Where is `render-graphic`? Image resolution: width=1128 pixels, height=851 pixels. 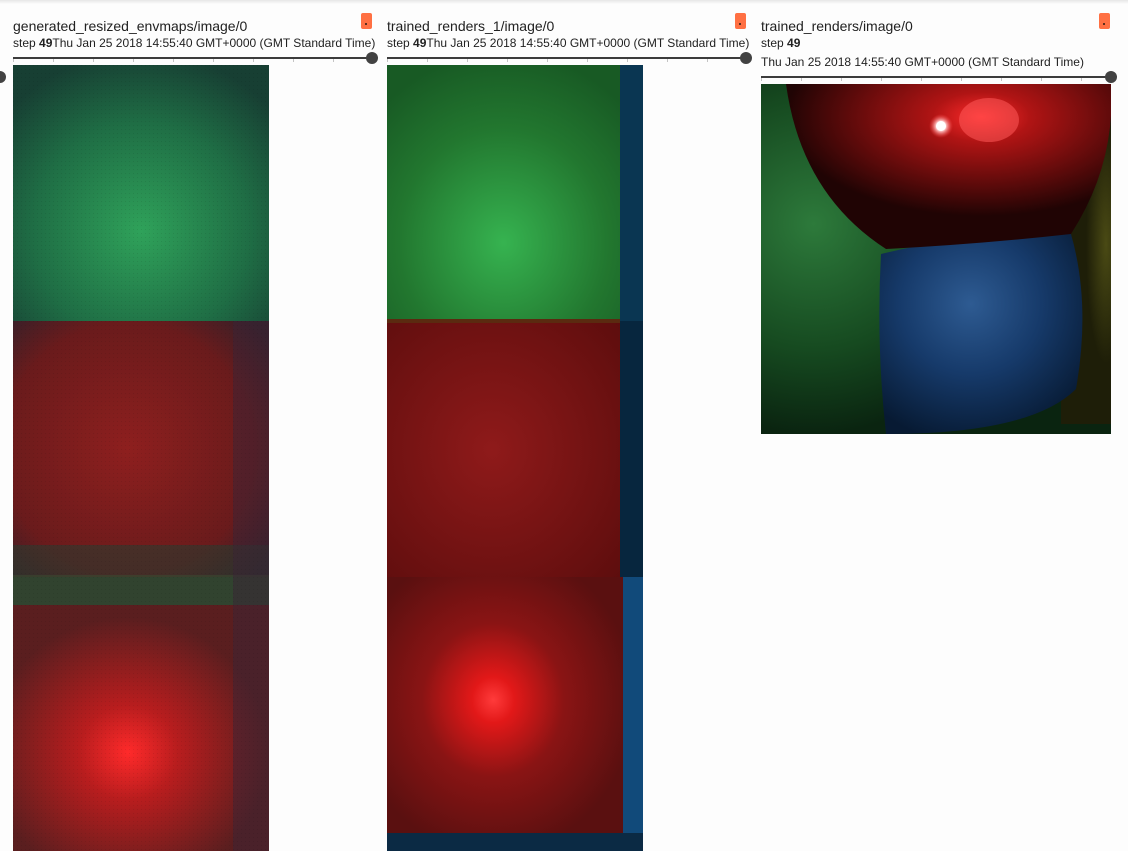 render-graphic is located at coordinates (936, 259).